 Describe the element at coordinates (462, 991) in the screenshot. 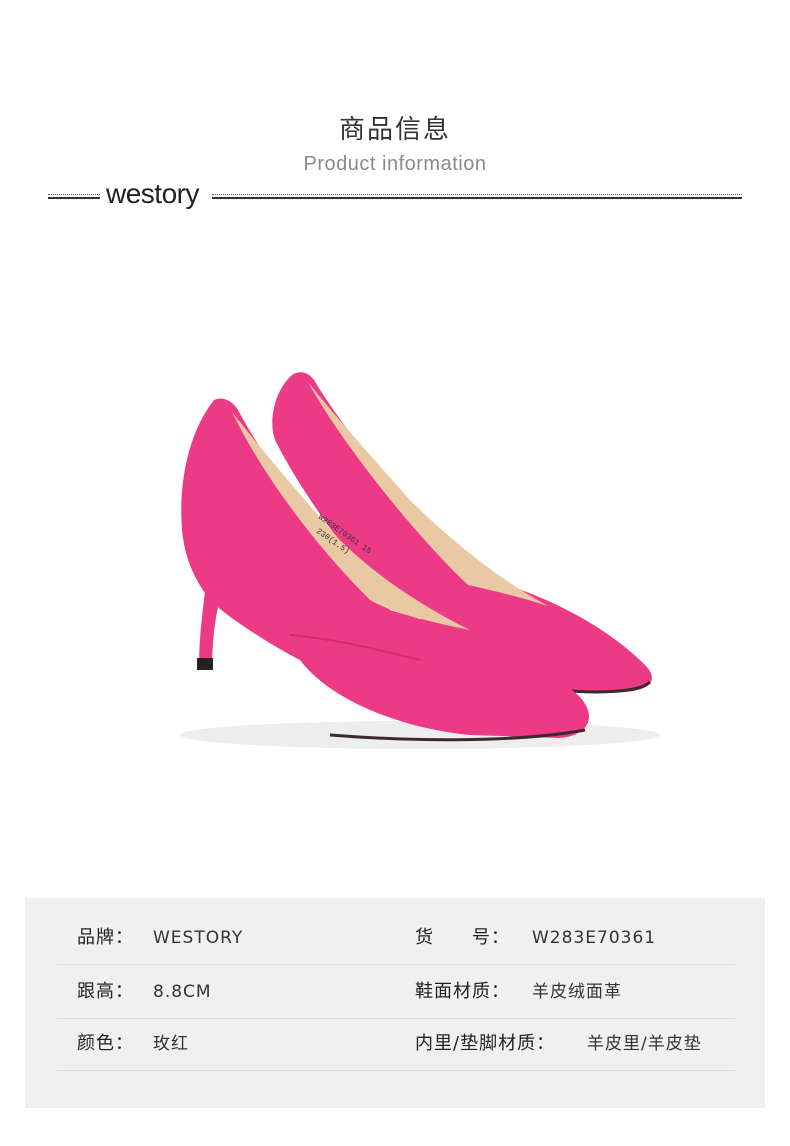

I see `upper-material-label: 鞋面材质：` at that location.